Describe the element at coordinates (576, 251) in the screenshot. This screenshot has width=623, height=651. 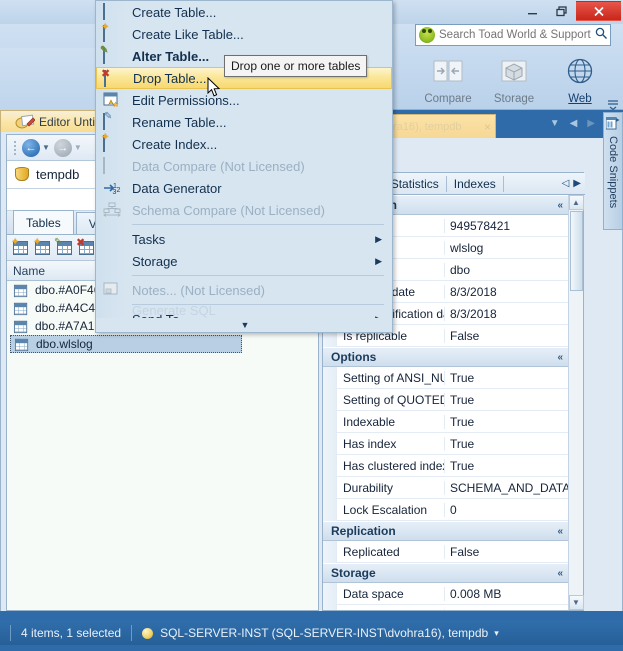
I see `scrollbar-thumb` at that location.